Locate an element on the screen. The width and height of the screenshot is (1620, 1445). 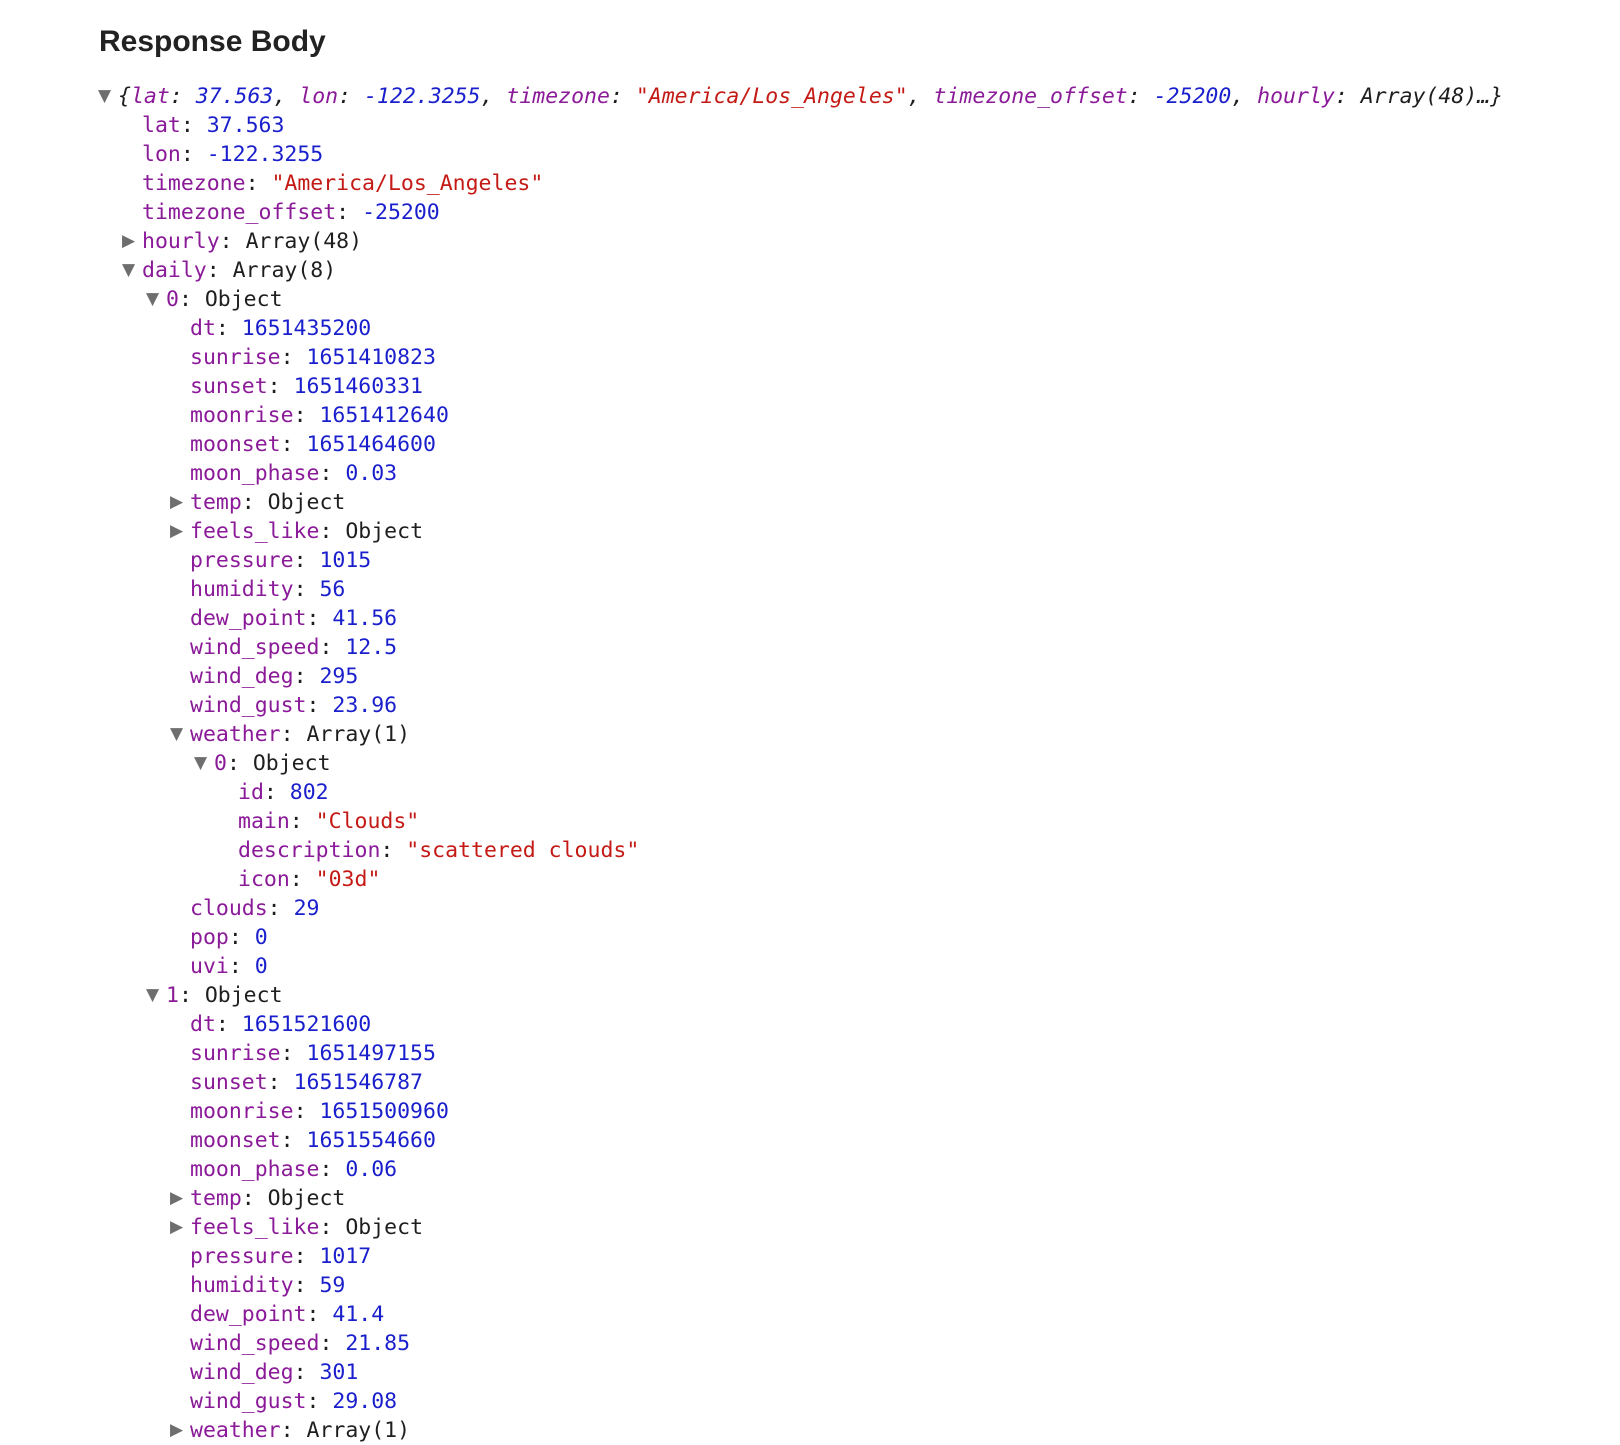
tree-row: uvi: 0 is located at coordinates (810, 966).